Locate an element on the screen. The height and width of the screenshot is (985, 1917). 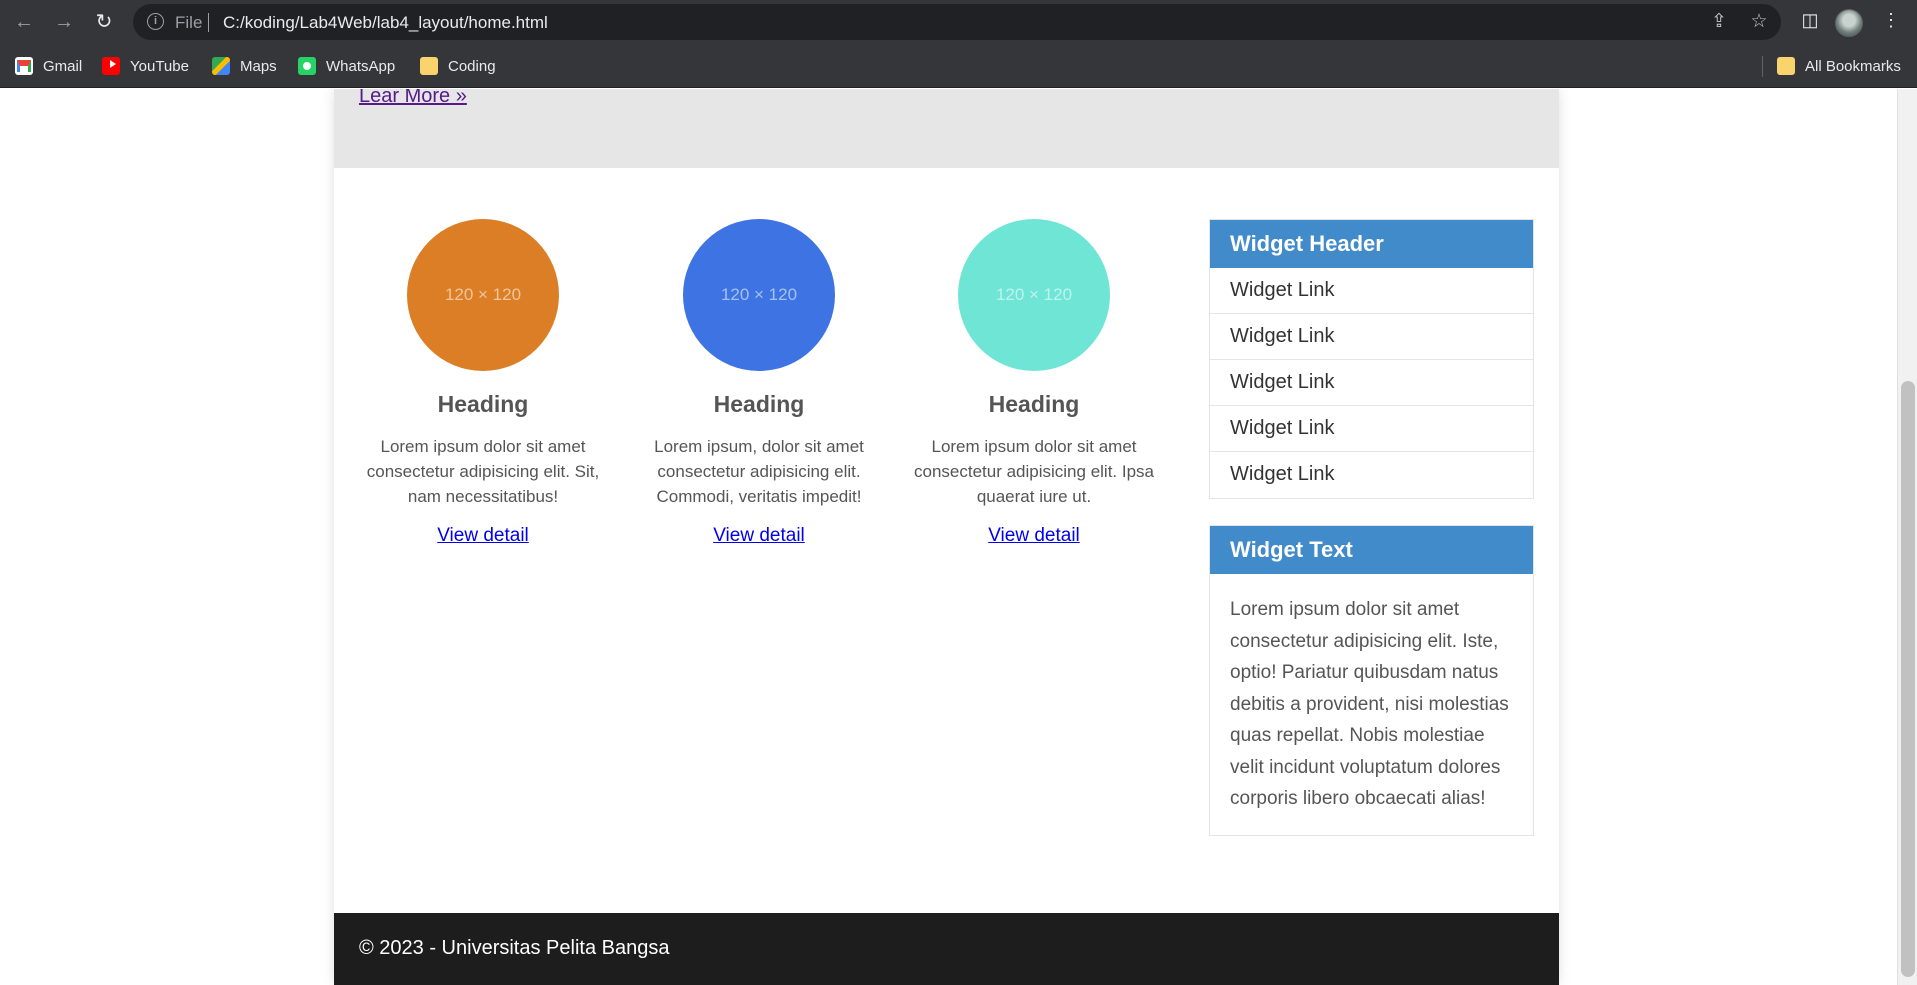
bookmark-coding-folder: Coding is located at coordinates (458, 66).